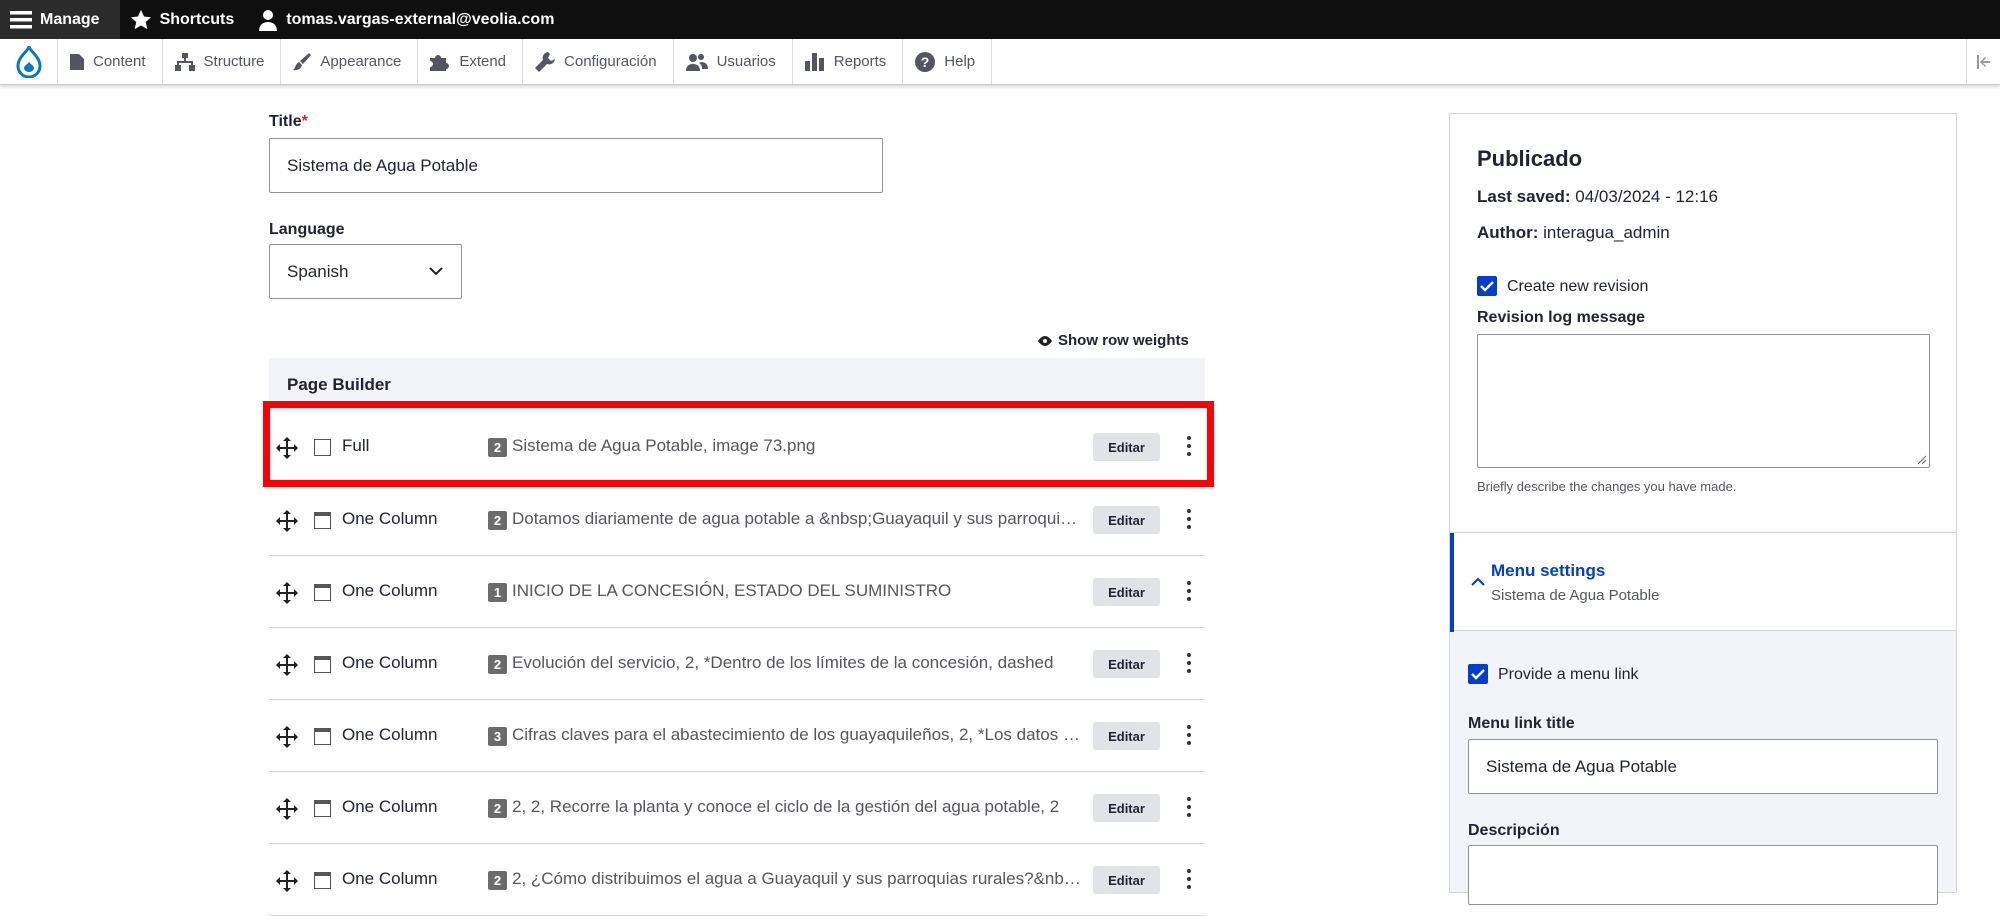 The width and height of the screenshot is (2000, 916). What do you see at coordinates (848, 61) in the screenshot?
I see `menu-reports: Reports` at bounding box center [848, 61].